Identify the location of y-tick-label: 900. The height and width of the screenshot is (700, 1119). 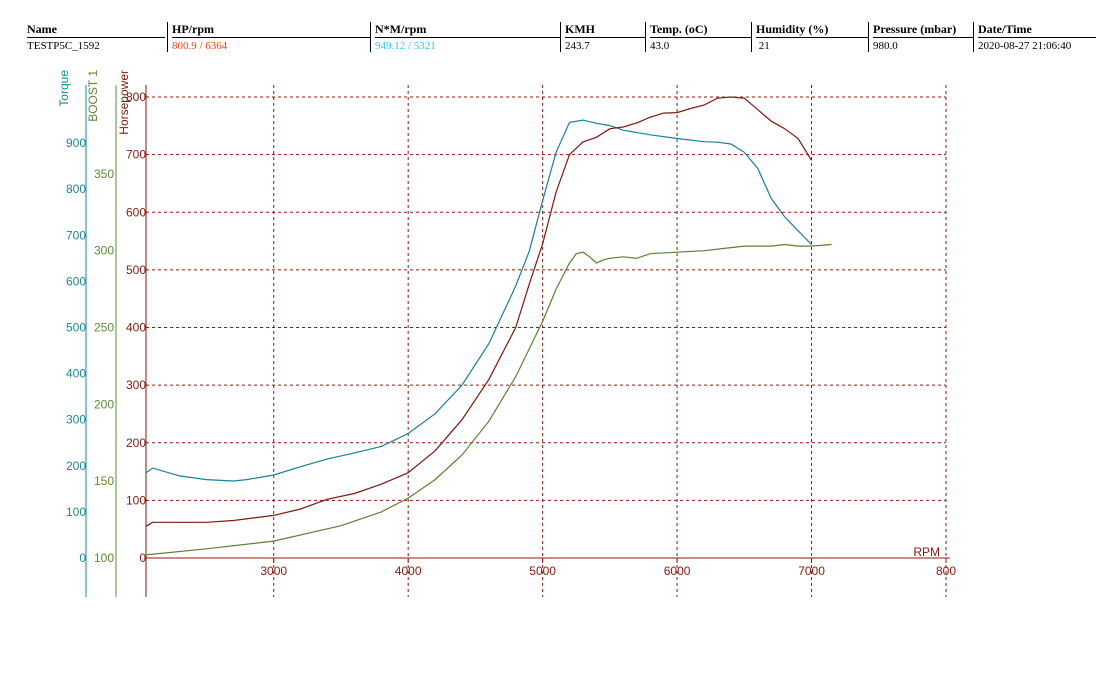
(76, 143).